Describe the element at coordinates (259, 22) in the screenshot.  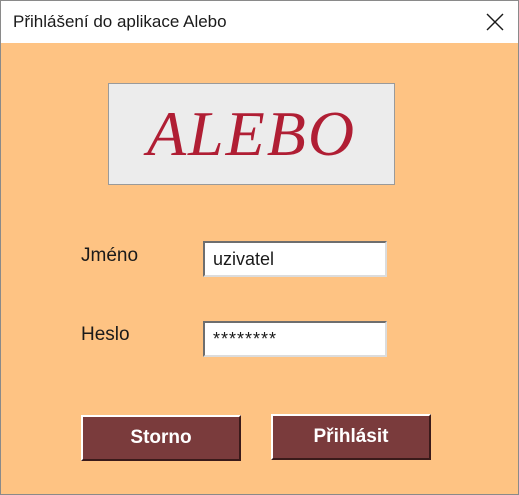
I see `title-bar: Přihlášení do aplikace Alebo` at that location.